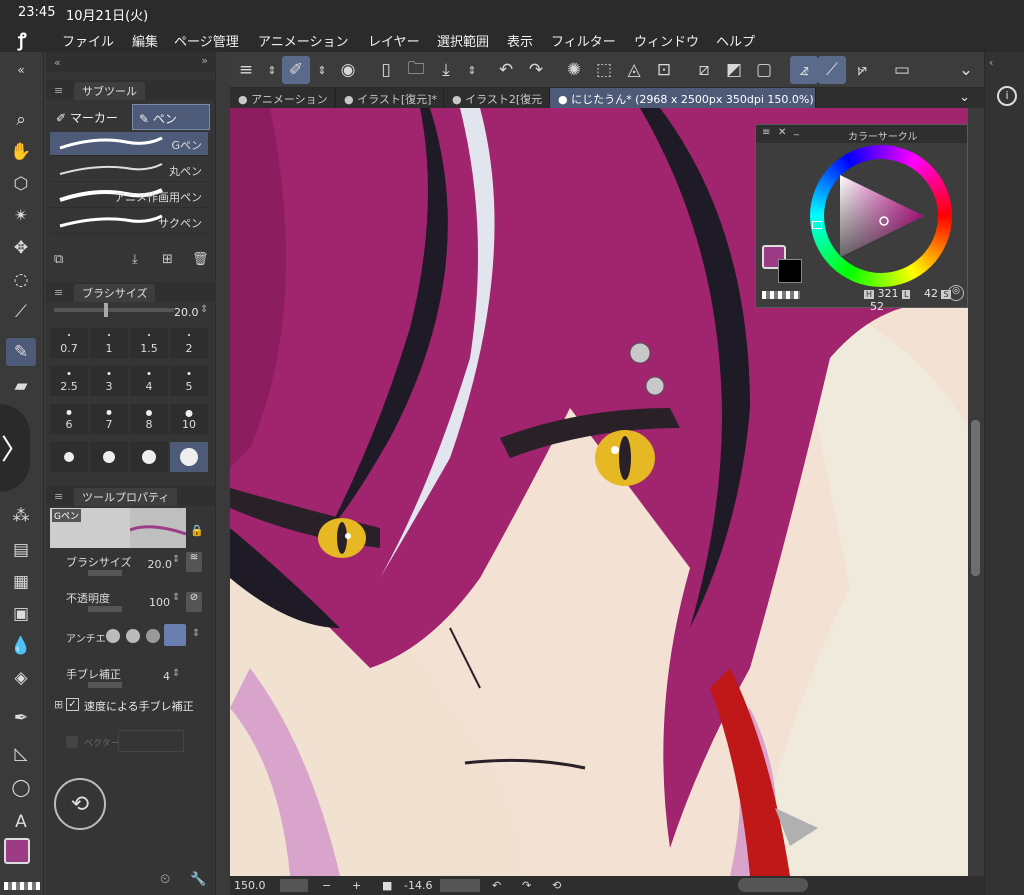 The image size is (1024, 895). Describe the element at coordinates (781, 295) in the screenshot. I see `transparent-color-swatch` at that location.